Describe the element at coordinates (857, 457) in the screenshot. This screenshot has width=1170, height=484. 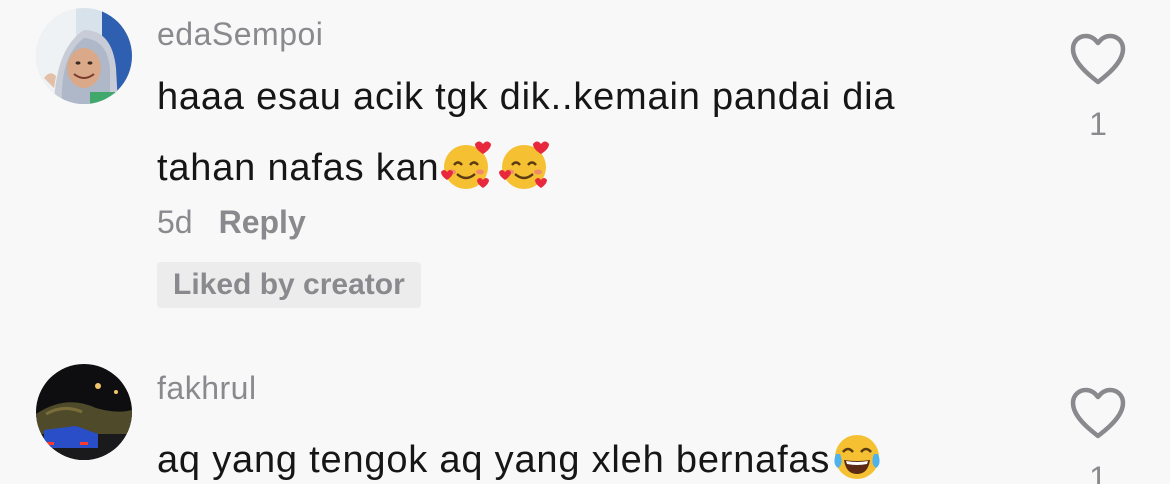
I see `face-with-tears-of-joy-emoji` at that location.